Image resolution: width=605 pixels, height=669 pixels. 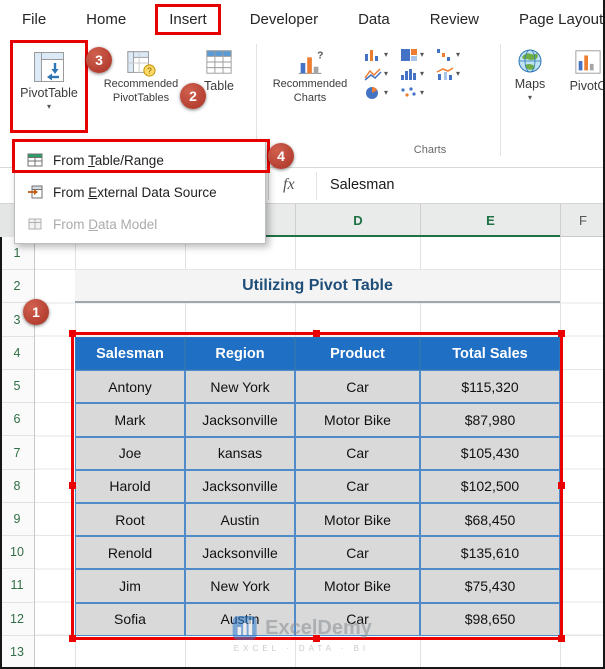 What do you see at coordinates (362, 185) in the screenshot?
I see `formula-bar-value: Salesman` at bounding box center [362, 185].